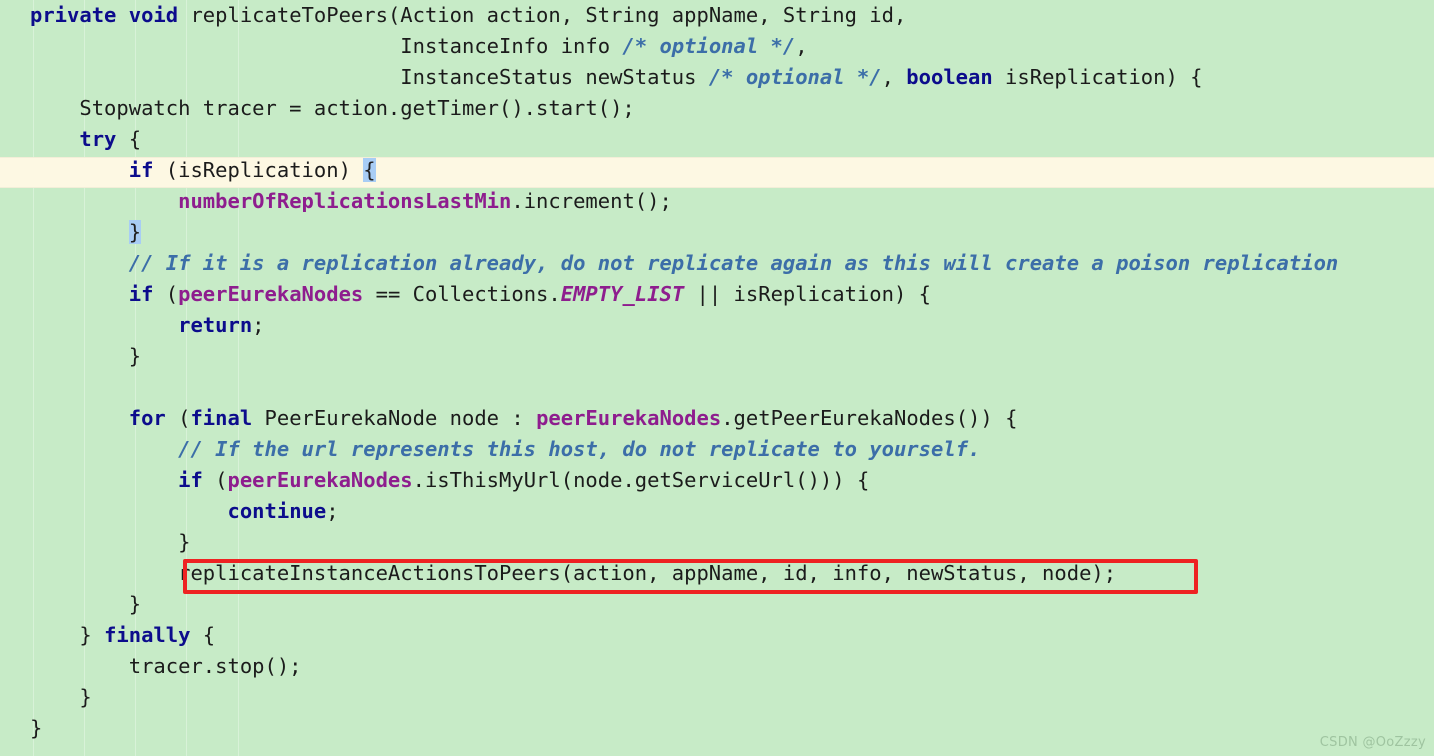 This screenshot has width=1434, height=756. What do you see at coordinates (258, 170) in the screenshot?
I see `code-token-plain: (isReplication)` at bounding box center [258, 170].